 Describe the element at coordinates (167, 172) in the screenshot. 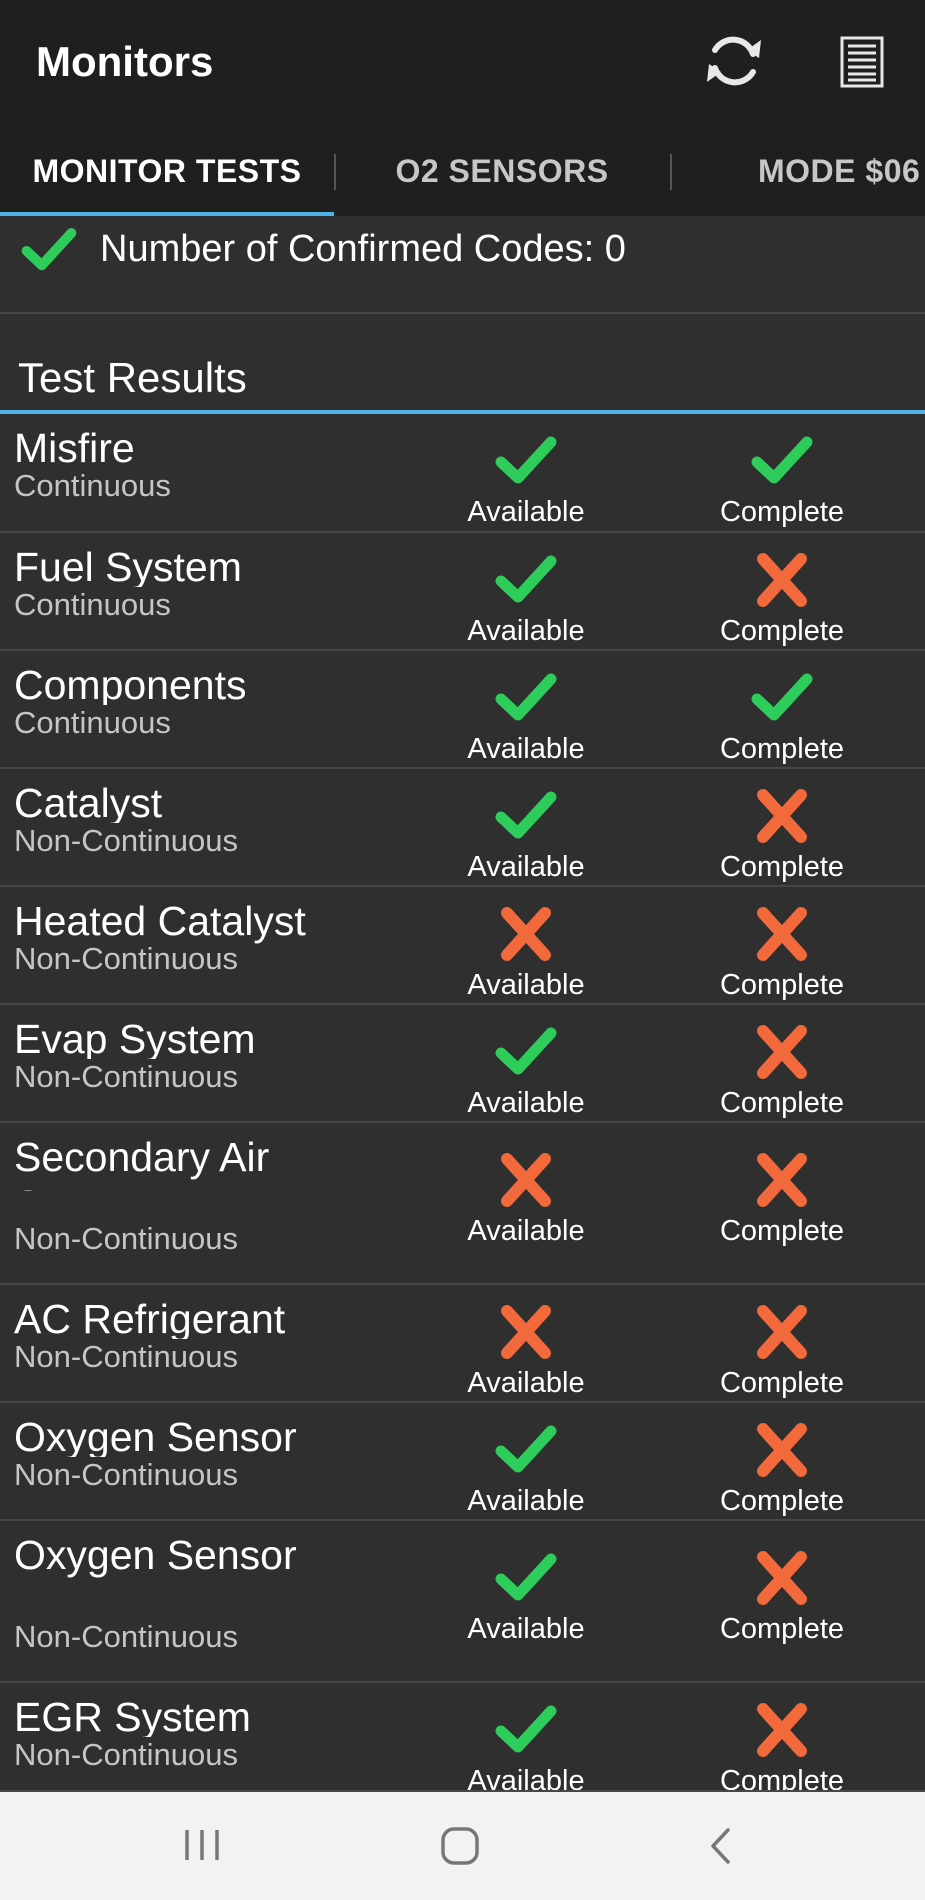

I see `tab-monitor-tests: MONITOR TESTS` at that location.